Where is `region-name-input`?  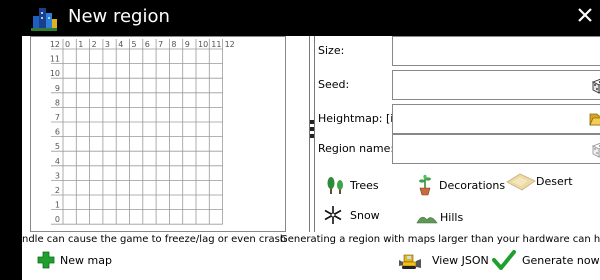 region-name-input is located at coordinates (496, 149).